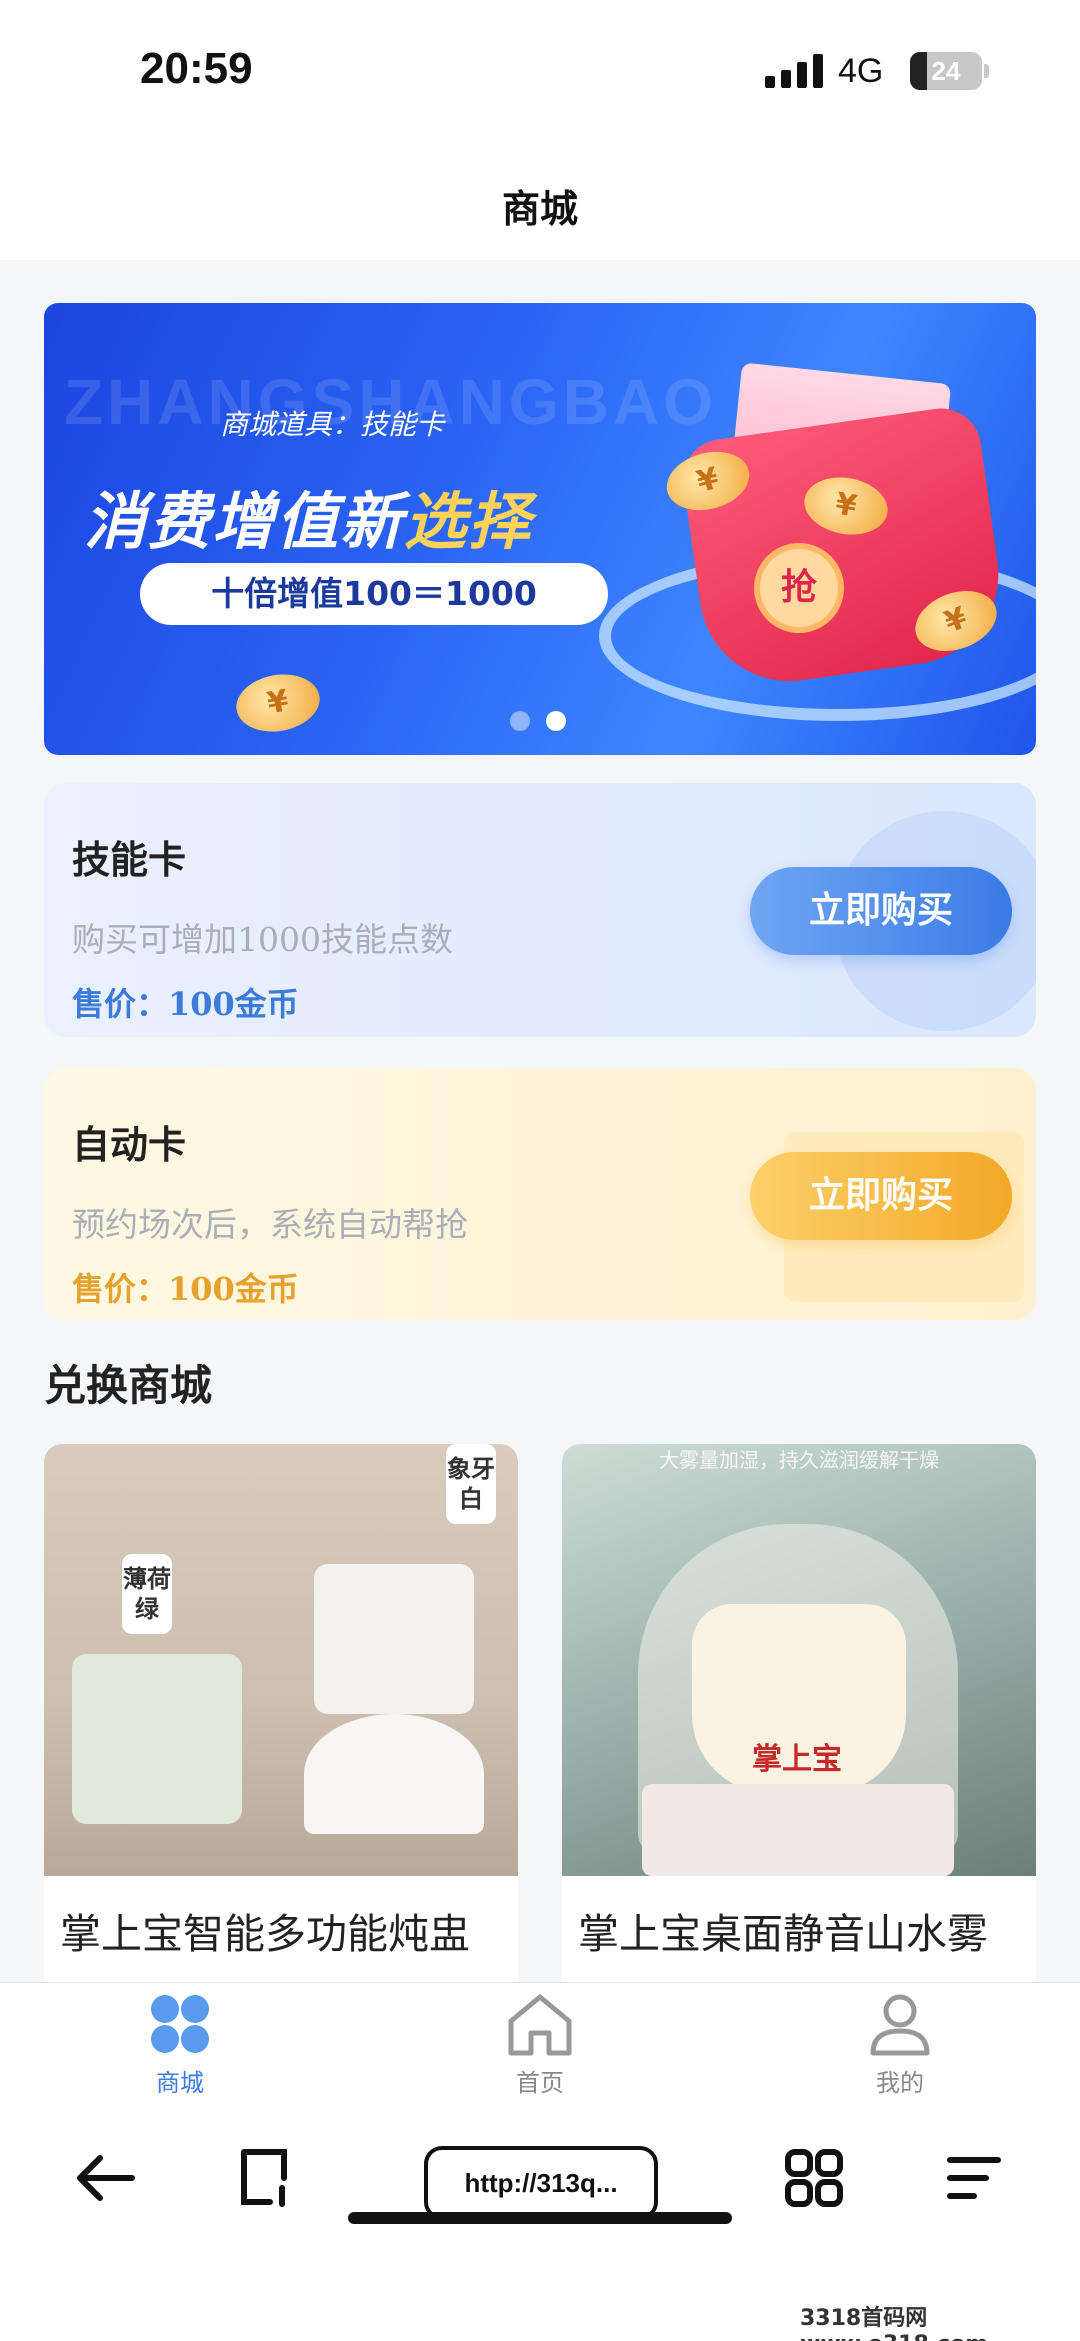 The width and height of the screenshot is (1080, 2341). Describe the element at coordinates (180, 2083) in the screenshot. I see `tab-label: 商城` at that location.